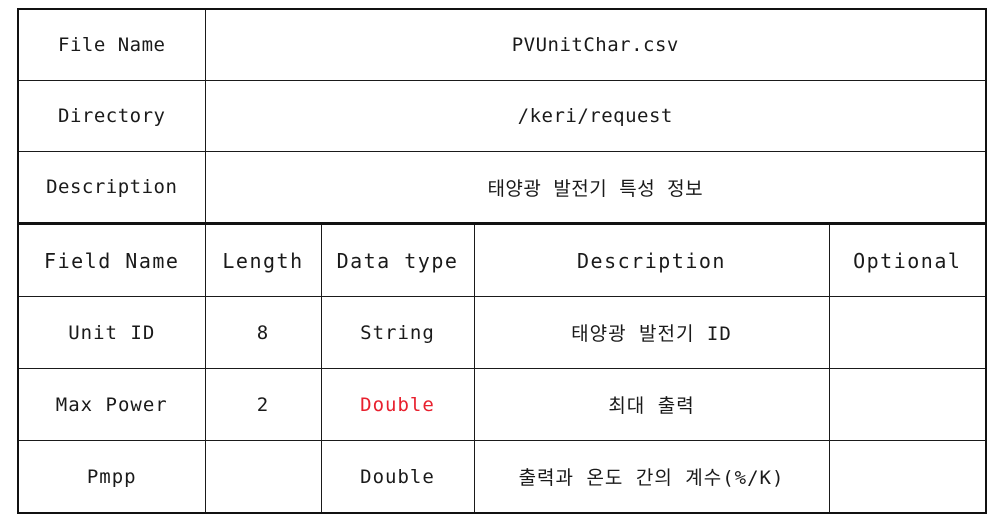 Image resolution: width=1002 pixels, height=514 pixels. I want to click on meta-value-description: 태양광 발전기 특성 정보, so click(595, 188).